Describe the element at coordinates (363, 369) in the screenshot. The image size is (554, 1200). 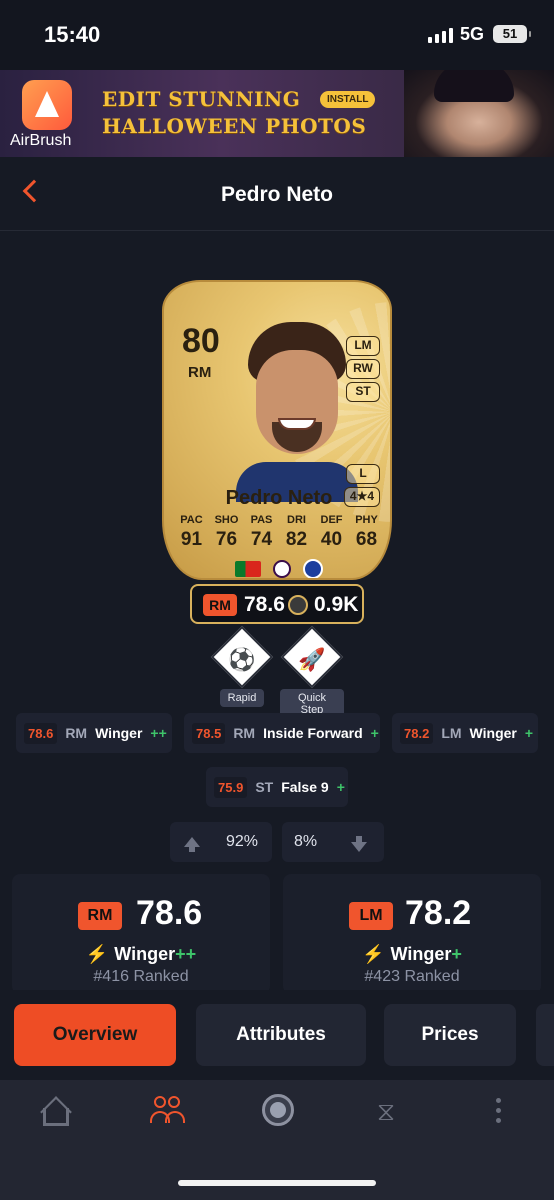
I see `alt-position-chip: RW` at that location.